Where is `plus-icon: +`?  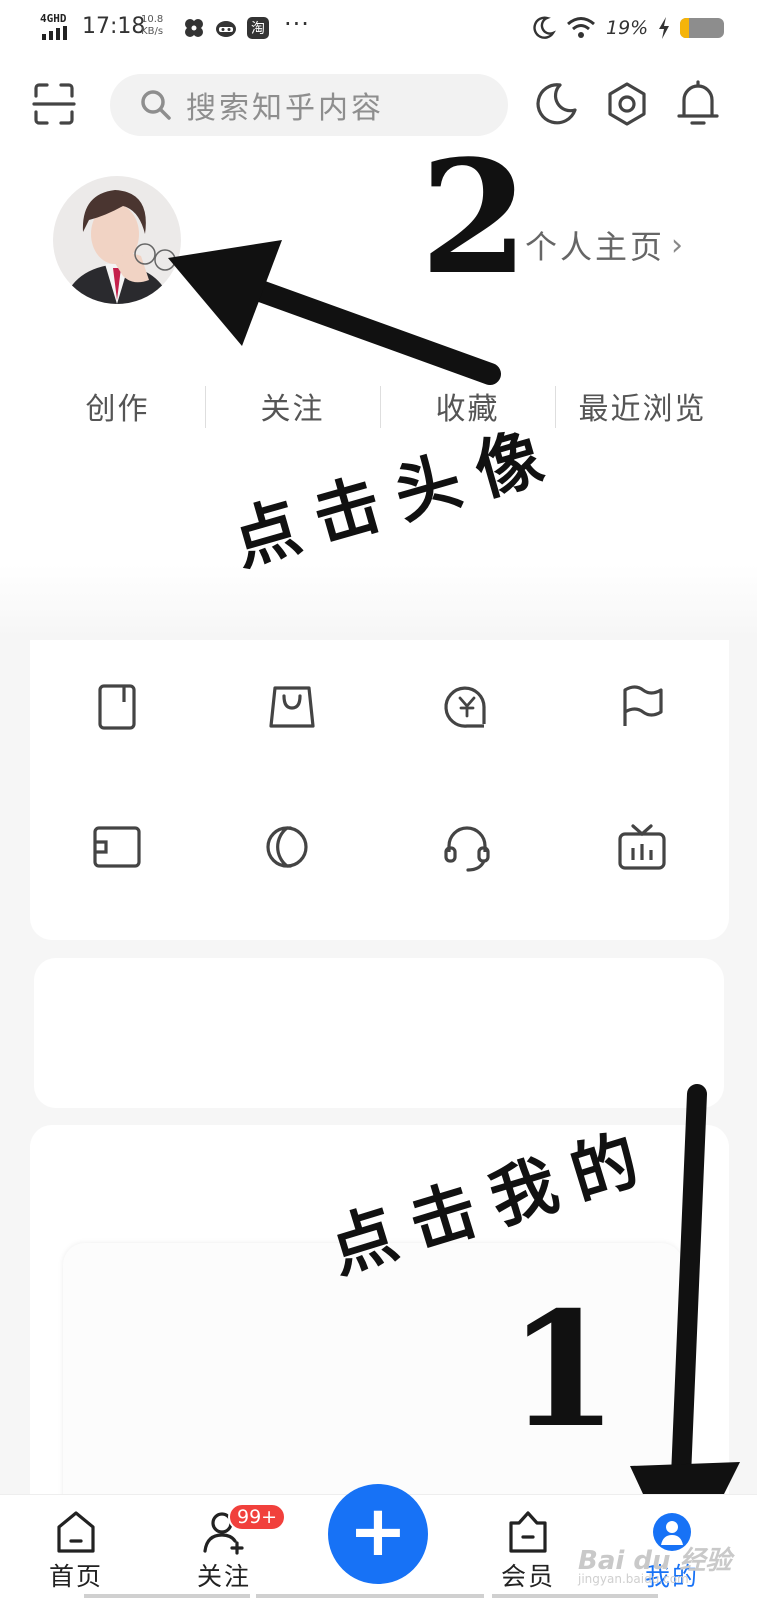 plus-icon: + is located at coordinates (378, 1531).